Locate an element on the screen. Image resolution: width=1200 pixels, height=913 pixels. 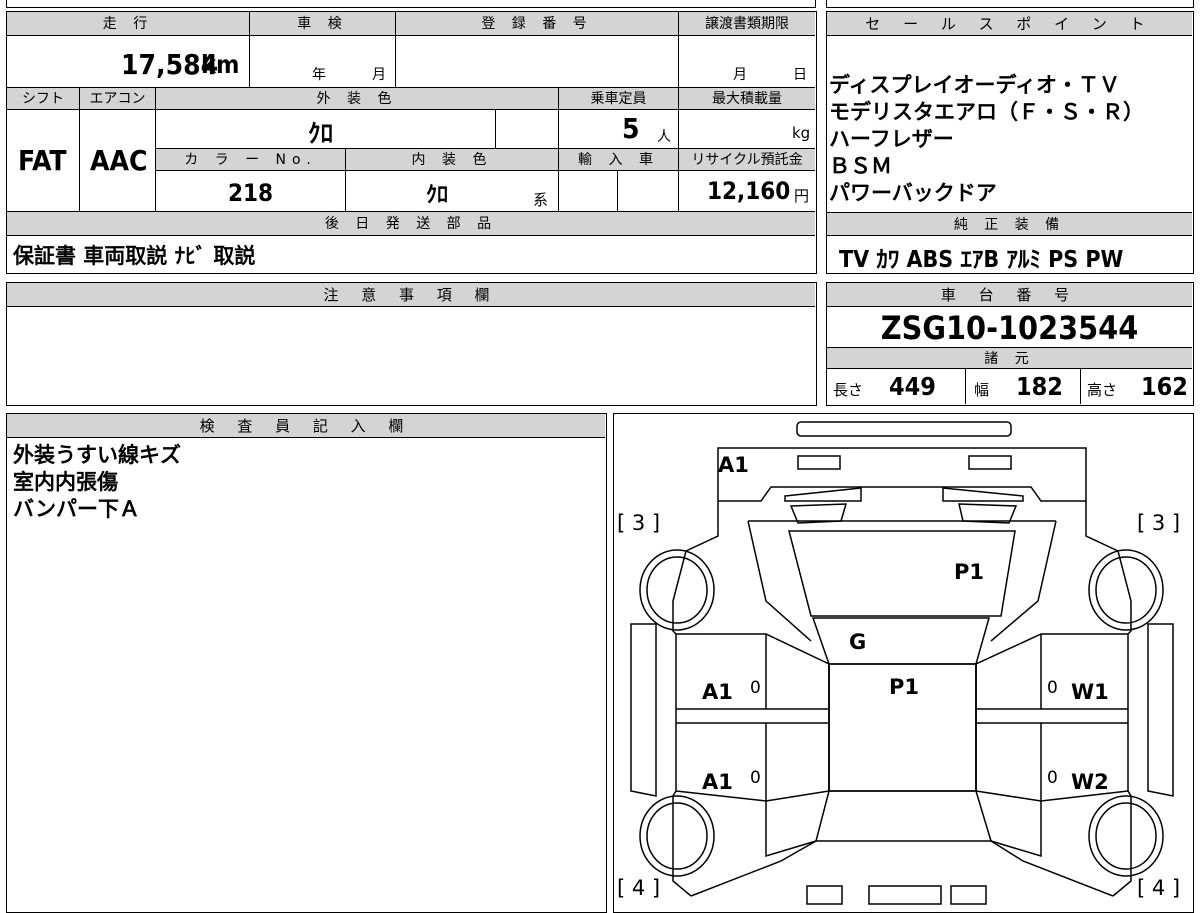
sales-point-line: ディスプレイオーディオ・ＴＶ is located at coordinates (975, 85).